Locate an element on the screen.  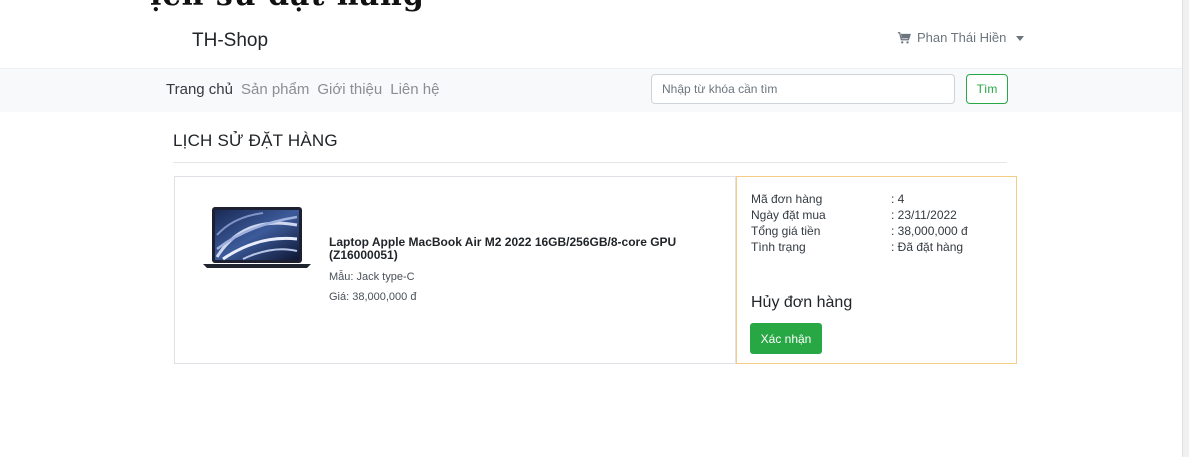
brand-logo: TH-Shop is located at coordinates (230, 41).